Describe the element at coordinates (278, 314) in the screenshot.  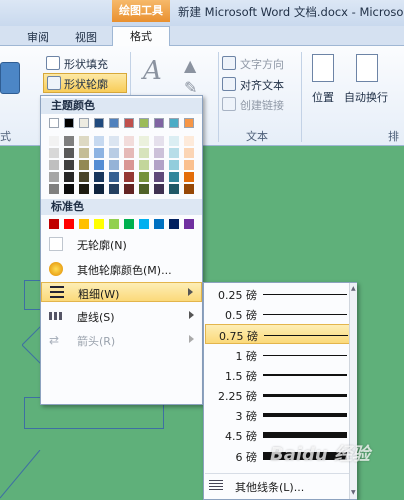
I see `weight-option: 0.5 磅` at that location.